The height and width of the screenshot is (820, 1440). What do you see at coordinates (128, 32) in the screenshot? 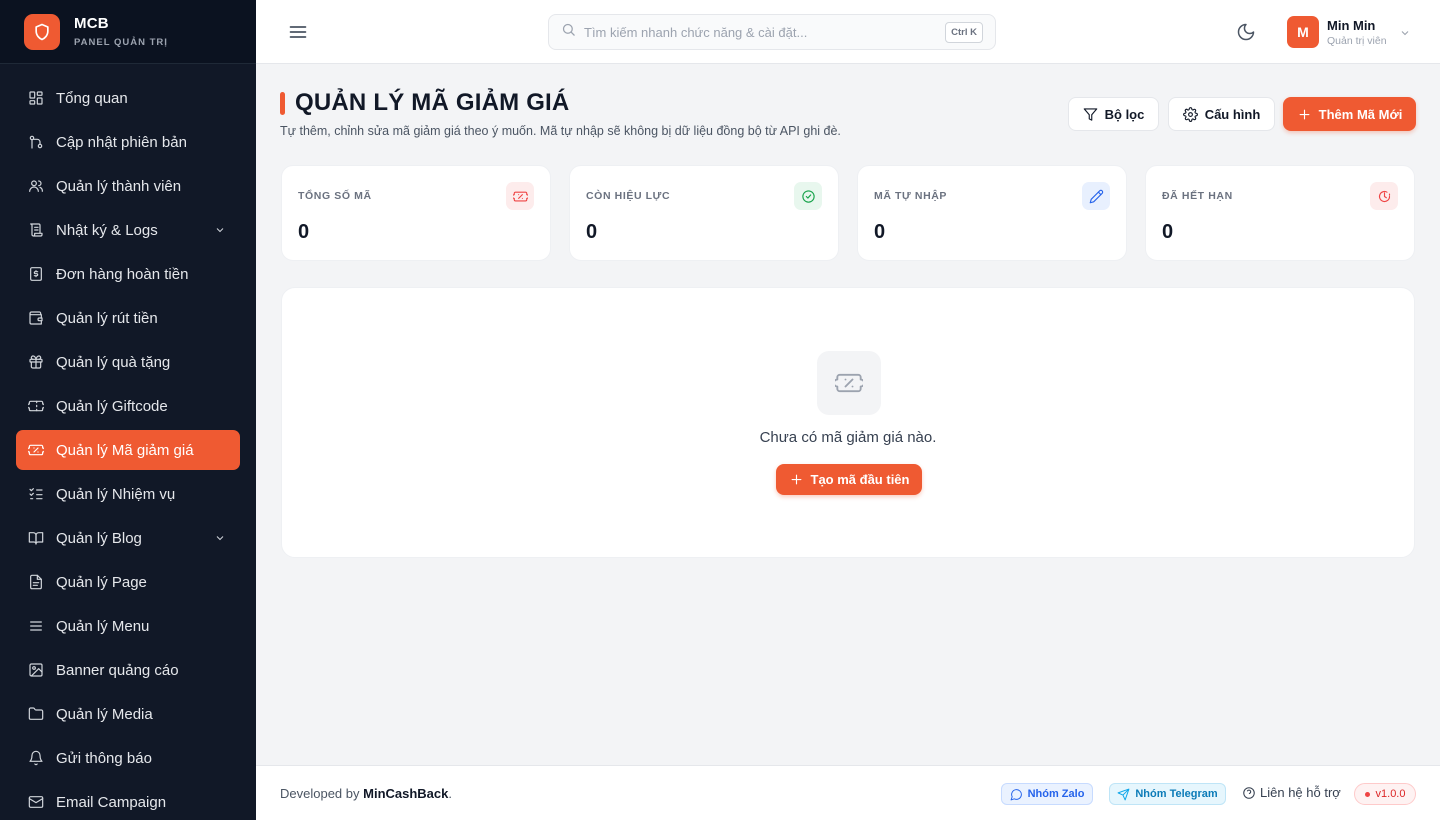
I see `brand: MCB PANEL QUẢN TRỊ` at bounding box center [128, 32].